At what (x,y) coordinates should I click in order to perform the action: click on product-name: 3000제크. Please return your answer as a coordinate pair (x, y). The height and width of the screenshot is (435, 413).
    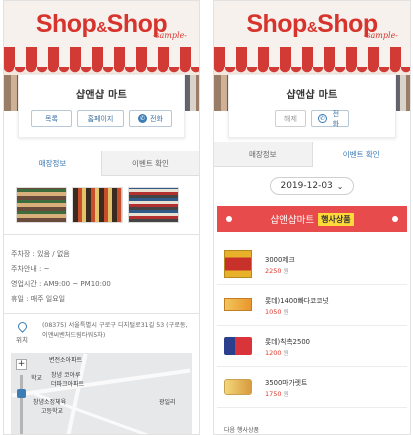
    Looking at the image, I should click on (280, 260).